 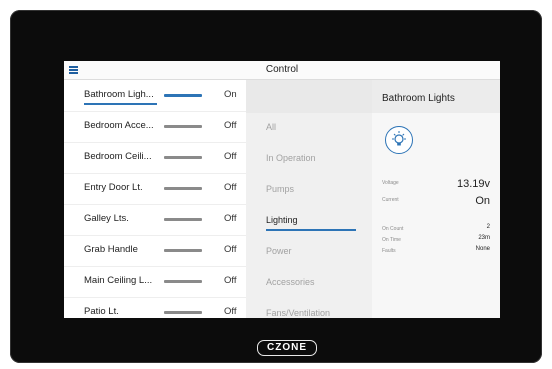 What do you see at coordinates (111, 249) in the screenshot?
I see `device-name: Grab Handle` at bounding box center [111, 249].